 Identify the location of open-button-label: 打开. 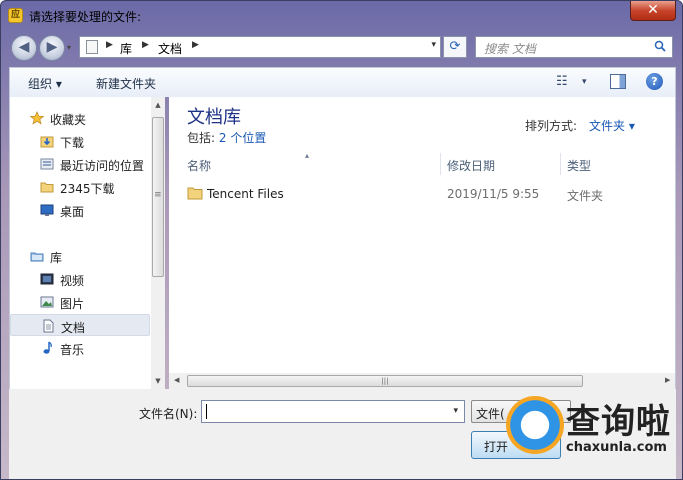
(496, 447).